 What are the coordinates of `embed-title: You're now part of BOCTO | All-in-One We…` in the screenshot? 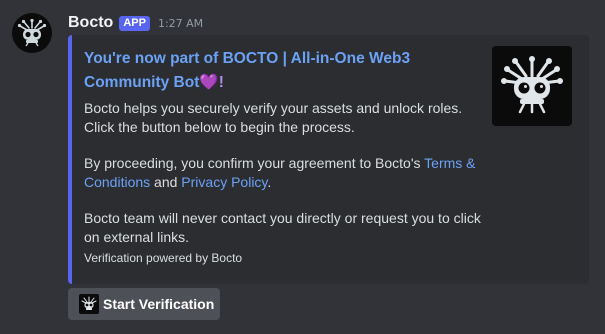 It's located at (284, 71).